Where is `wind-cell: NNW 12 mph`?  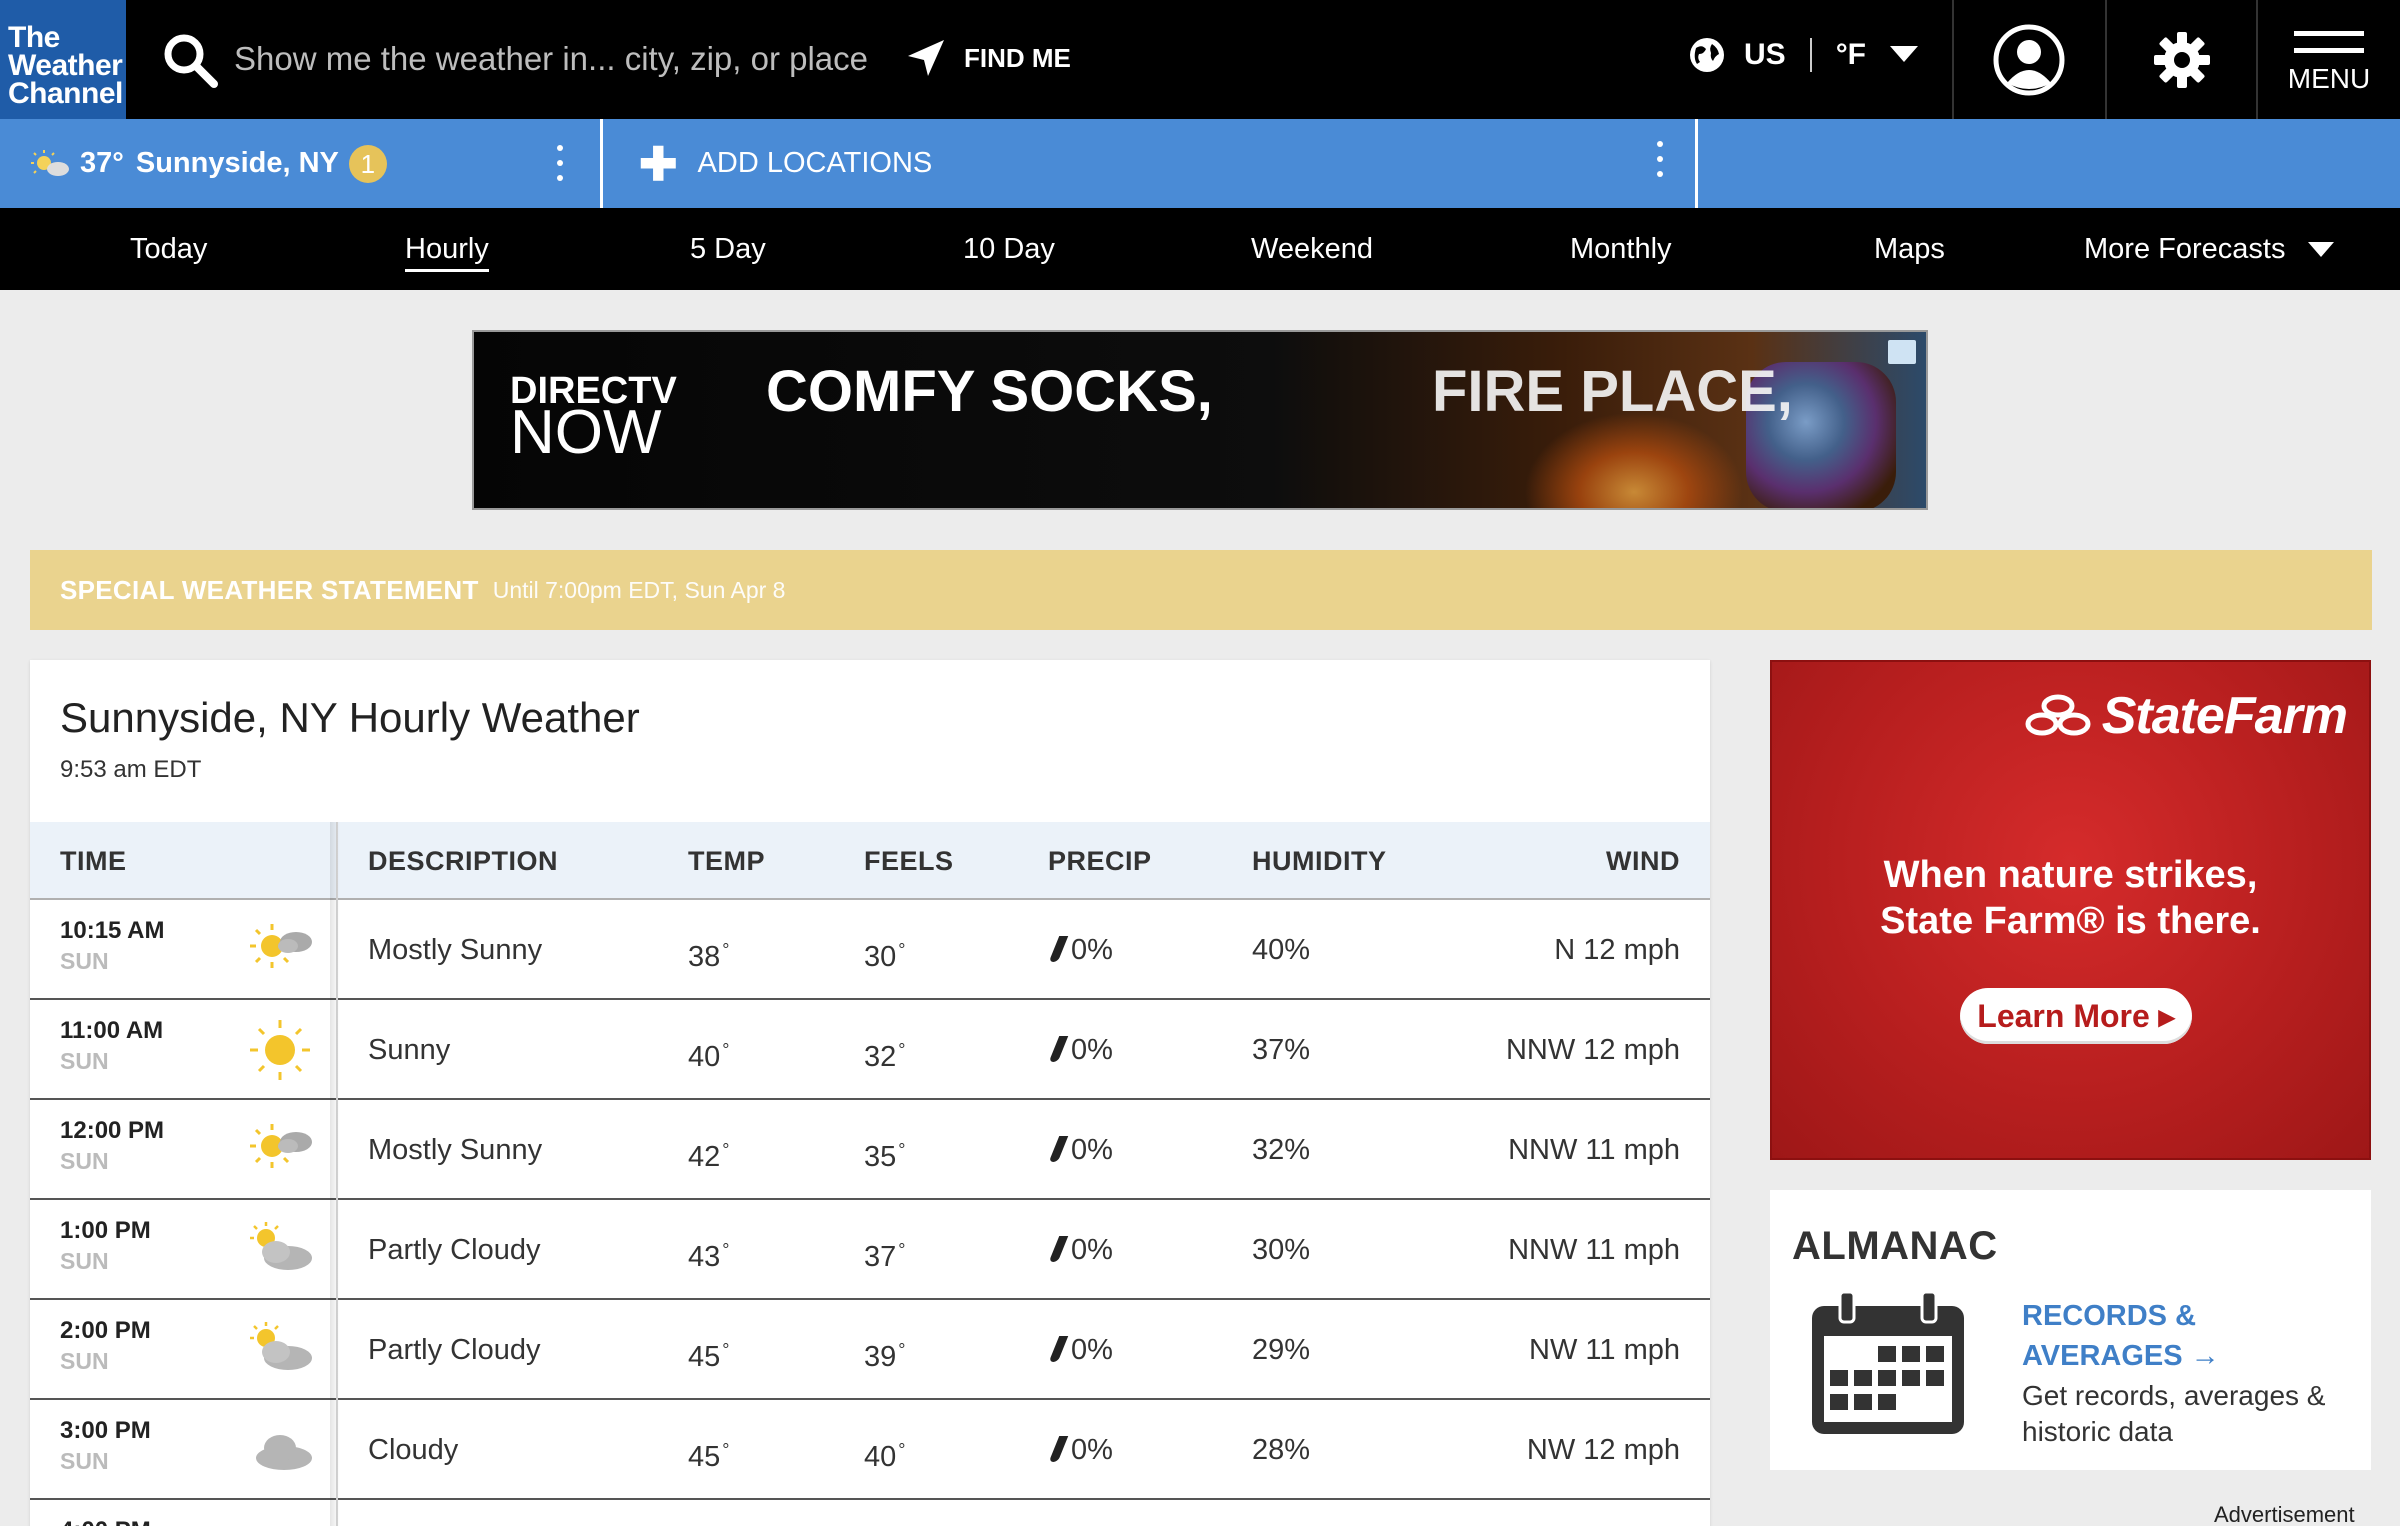
wind-cell: NNW 12 mph is located at coordinates (1592, 1050).